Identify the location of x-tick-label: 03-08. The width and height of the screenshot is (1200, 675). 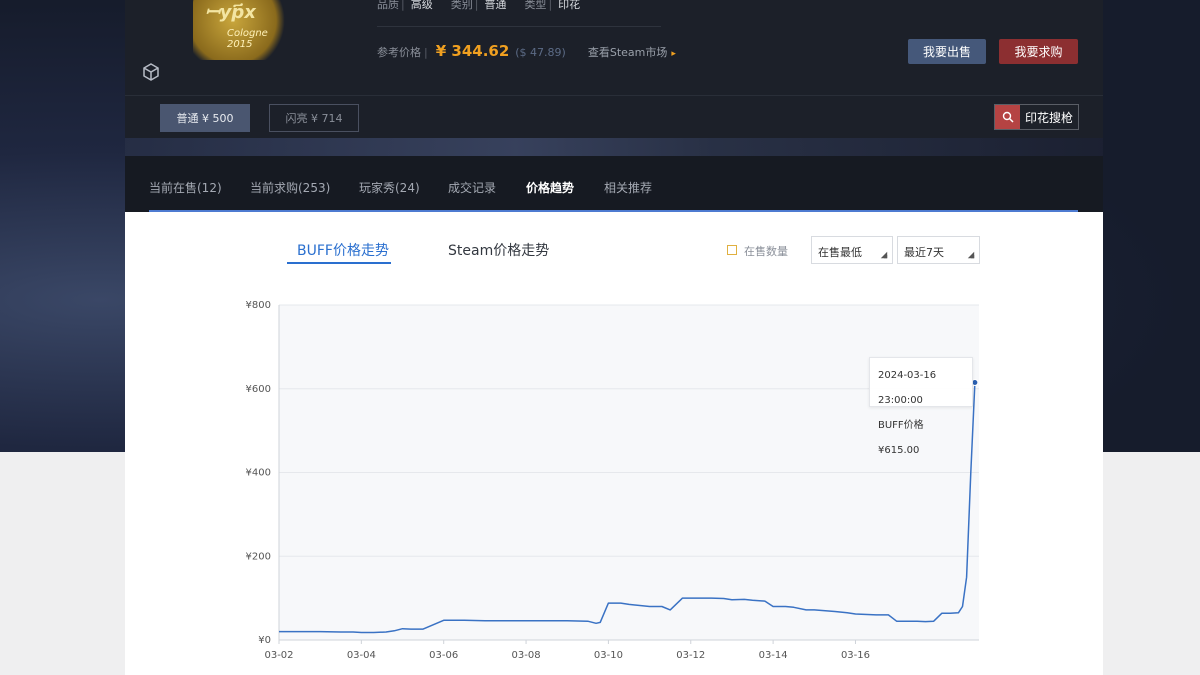
(526, 655).